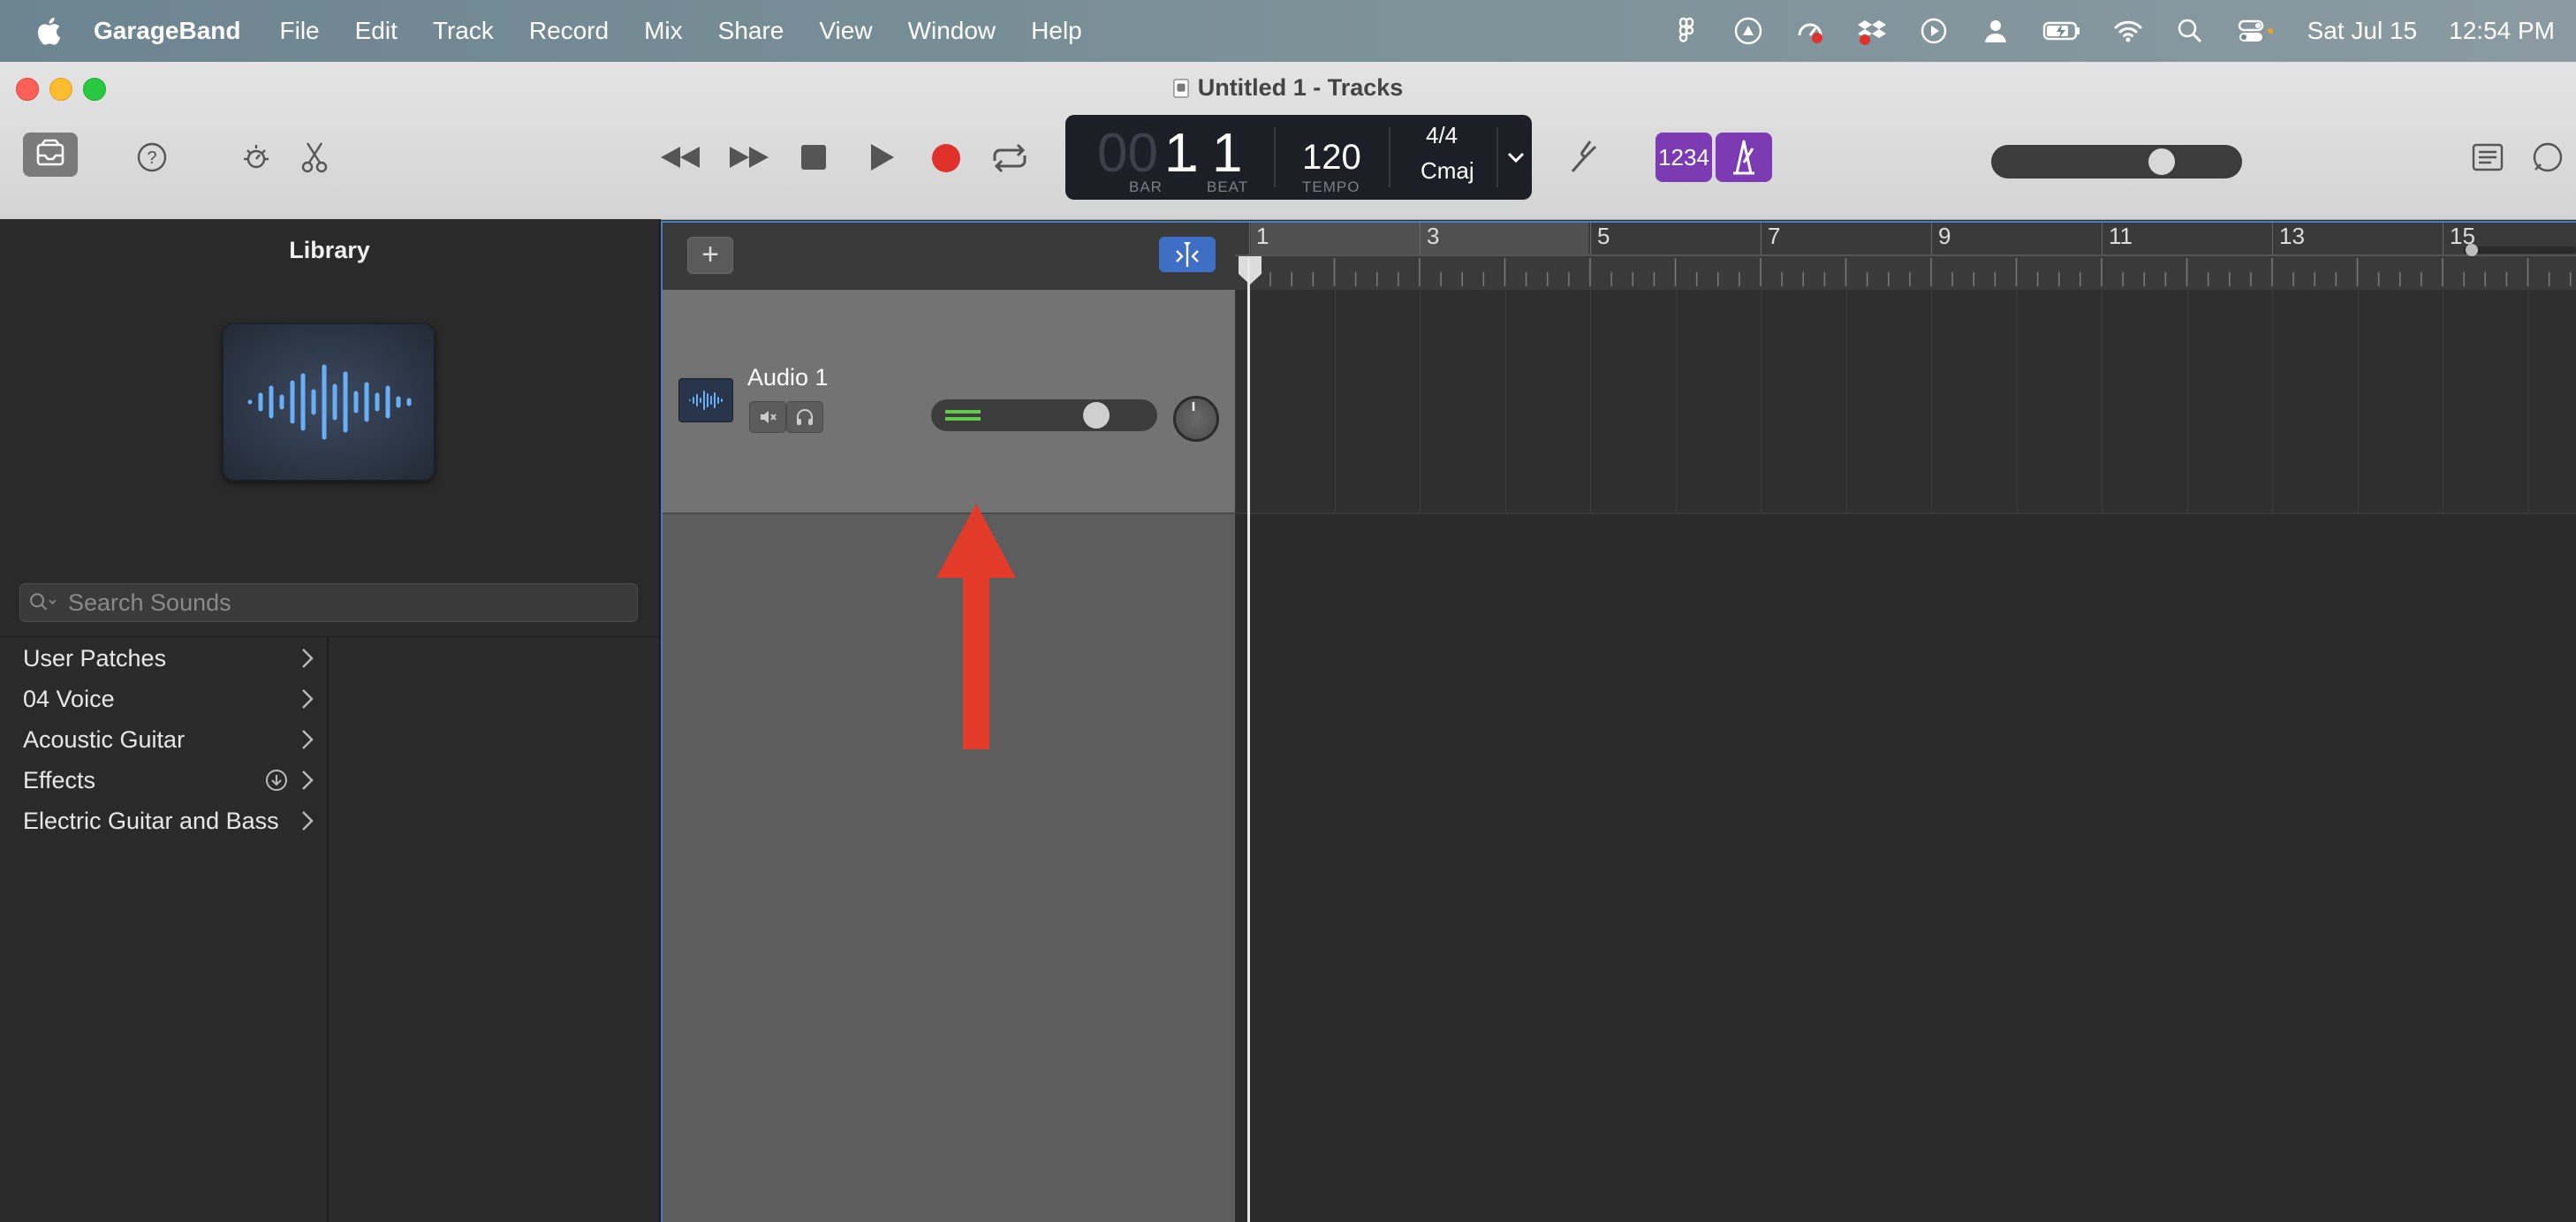 The width and height of the screenshot is (2576, 1222). I want to click on smart-controls-button, so click(256, 157).